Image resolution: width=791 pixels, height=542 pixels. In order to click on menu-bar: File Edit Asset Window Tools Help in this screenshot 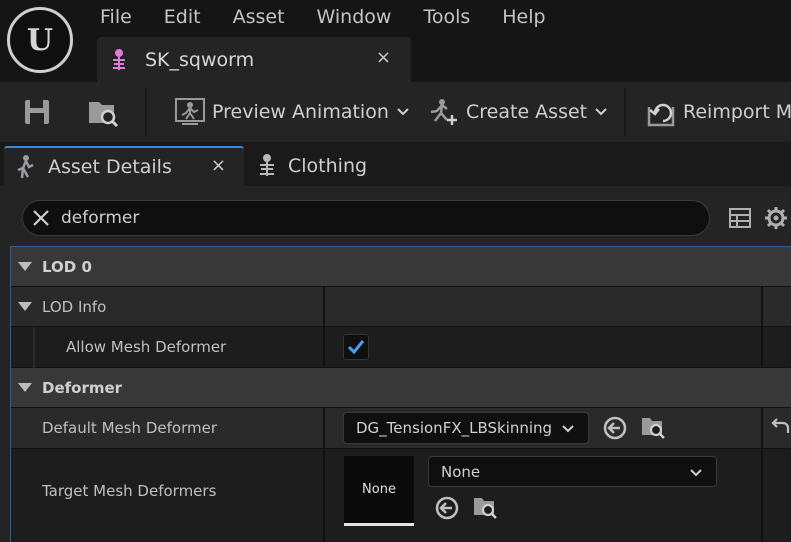, I will do `click(323, 17)`.